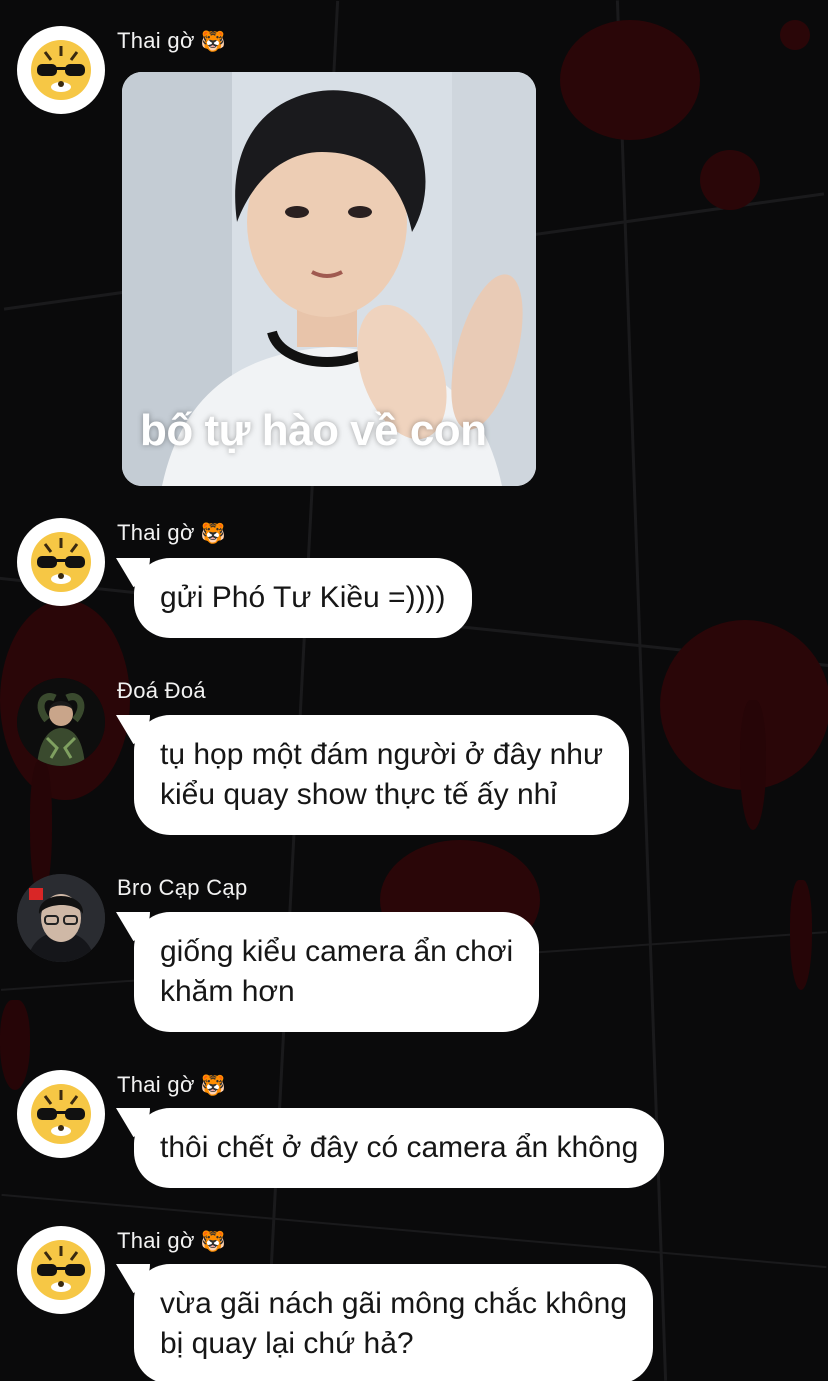  What do you see at coordinates (382, 754) in the screenshot?
I see `message-text: tụ họp một đám người ở đây như` at bounding box center [382, 754].